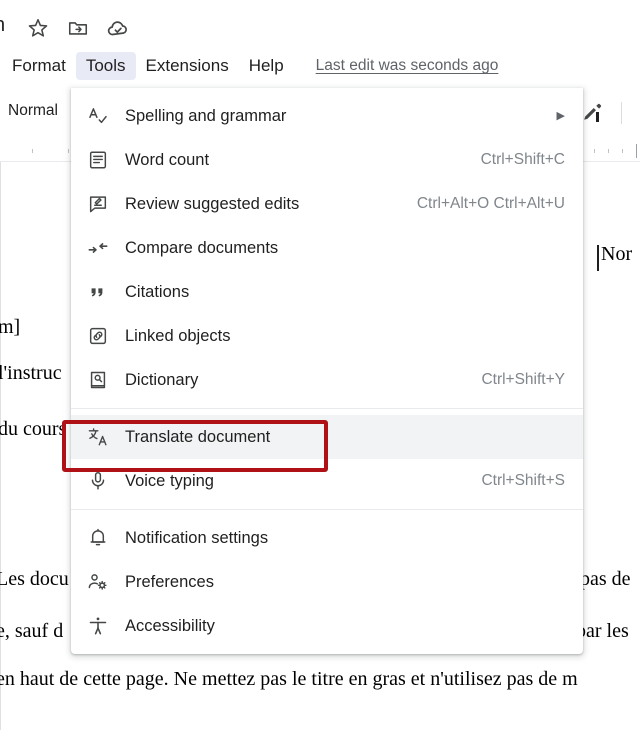 The image size is (640, 730). Describe the element at coordinates (33, 111) in the screenshot. I see `paragraph-style-value: Normal` at that location.